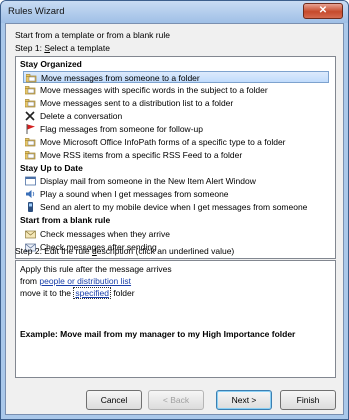  What do you see at coordinates (51, 168) in the screenshot?
I see `group-heading-stay-up-to-date: Stay Up to Date` at bounding box center [51, 168].